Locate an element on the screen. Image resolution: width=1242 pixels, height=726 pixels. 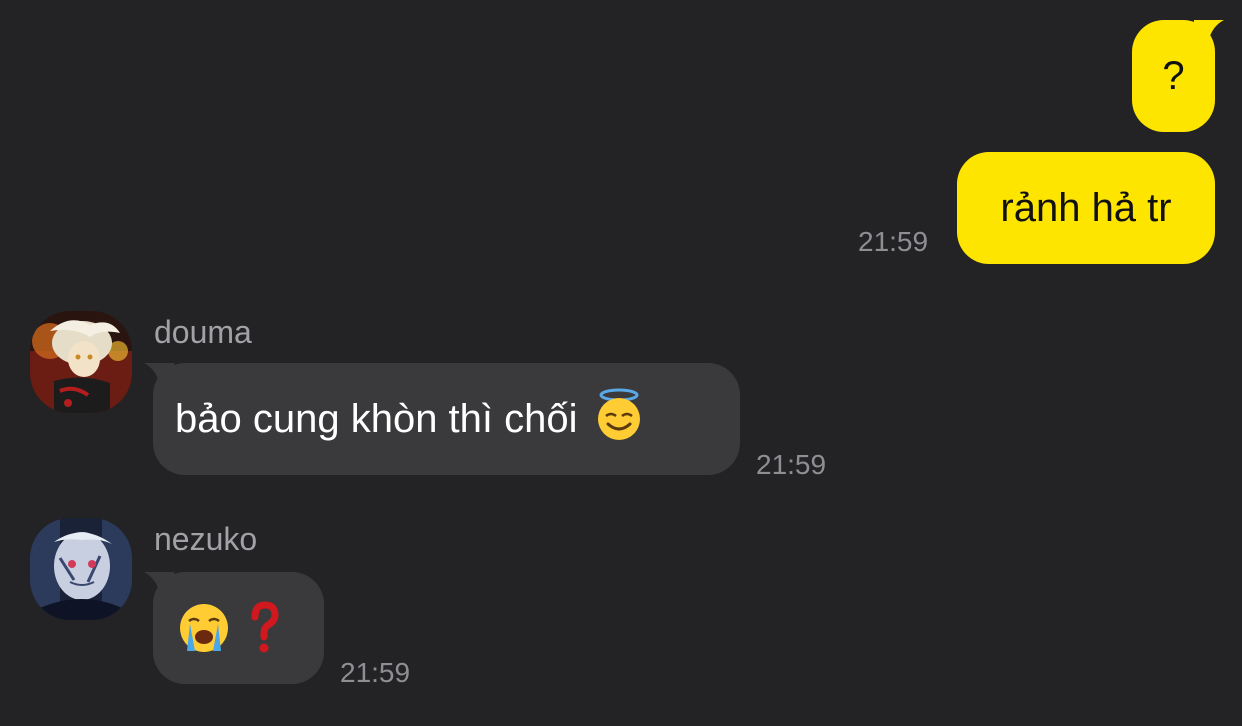
sender-name: douma is located at coordinates (203, 332).